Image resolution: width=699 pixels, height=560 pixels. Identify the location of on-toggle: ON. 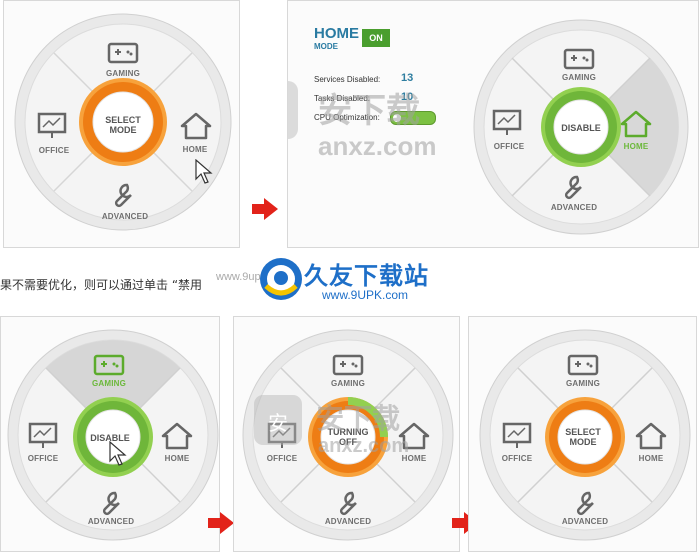
(376, 38).